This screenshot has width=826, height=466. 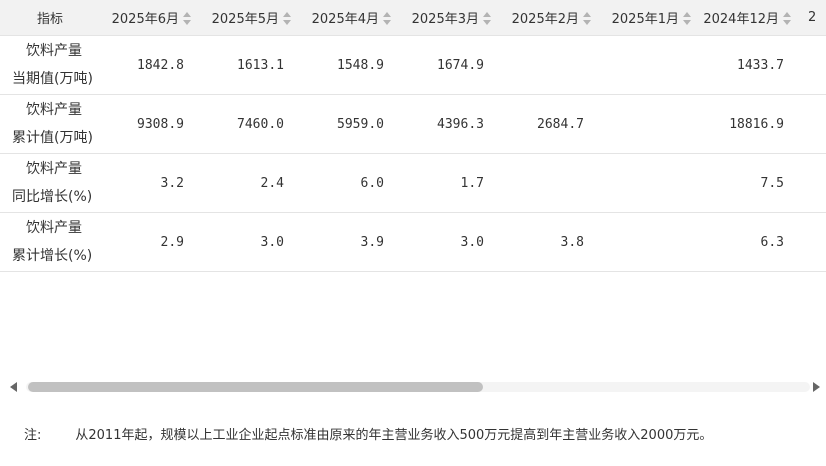 I want to click on row-name-line2: 累计增长(%), so click(x=52, y=256).